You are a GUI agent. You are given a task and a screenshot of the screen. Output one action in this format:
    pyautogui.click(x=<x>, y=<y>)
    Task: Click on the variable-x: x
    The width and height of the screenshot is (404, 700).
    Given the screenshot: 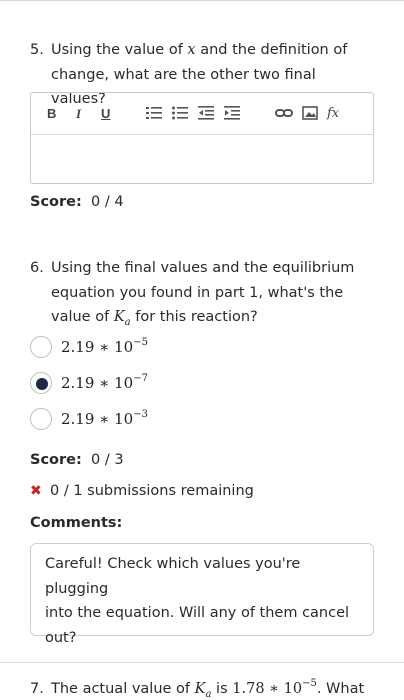 What is the action you would take?
    pyautogui.click(x=191, y=50)
    